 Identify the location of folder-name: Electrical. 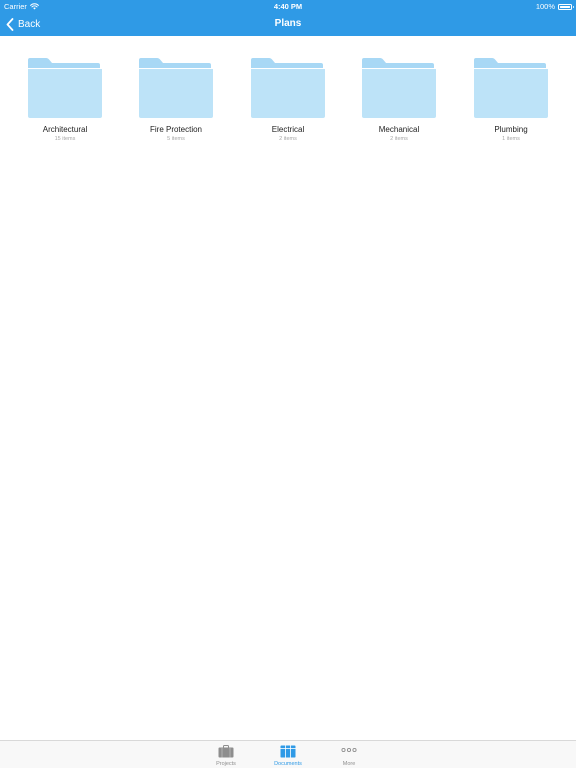
(288, 129).